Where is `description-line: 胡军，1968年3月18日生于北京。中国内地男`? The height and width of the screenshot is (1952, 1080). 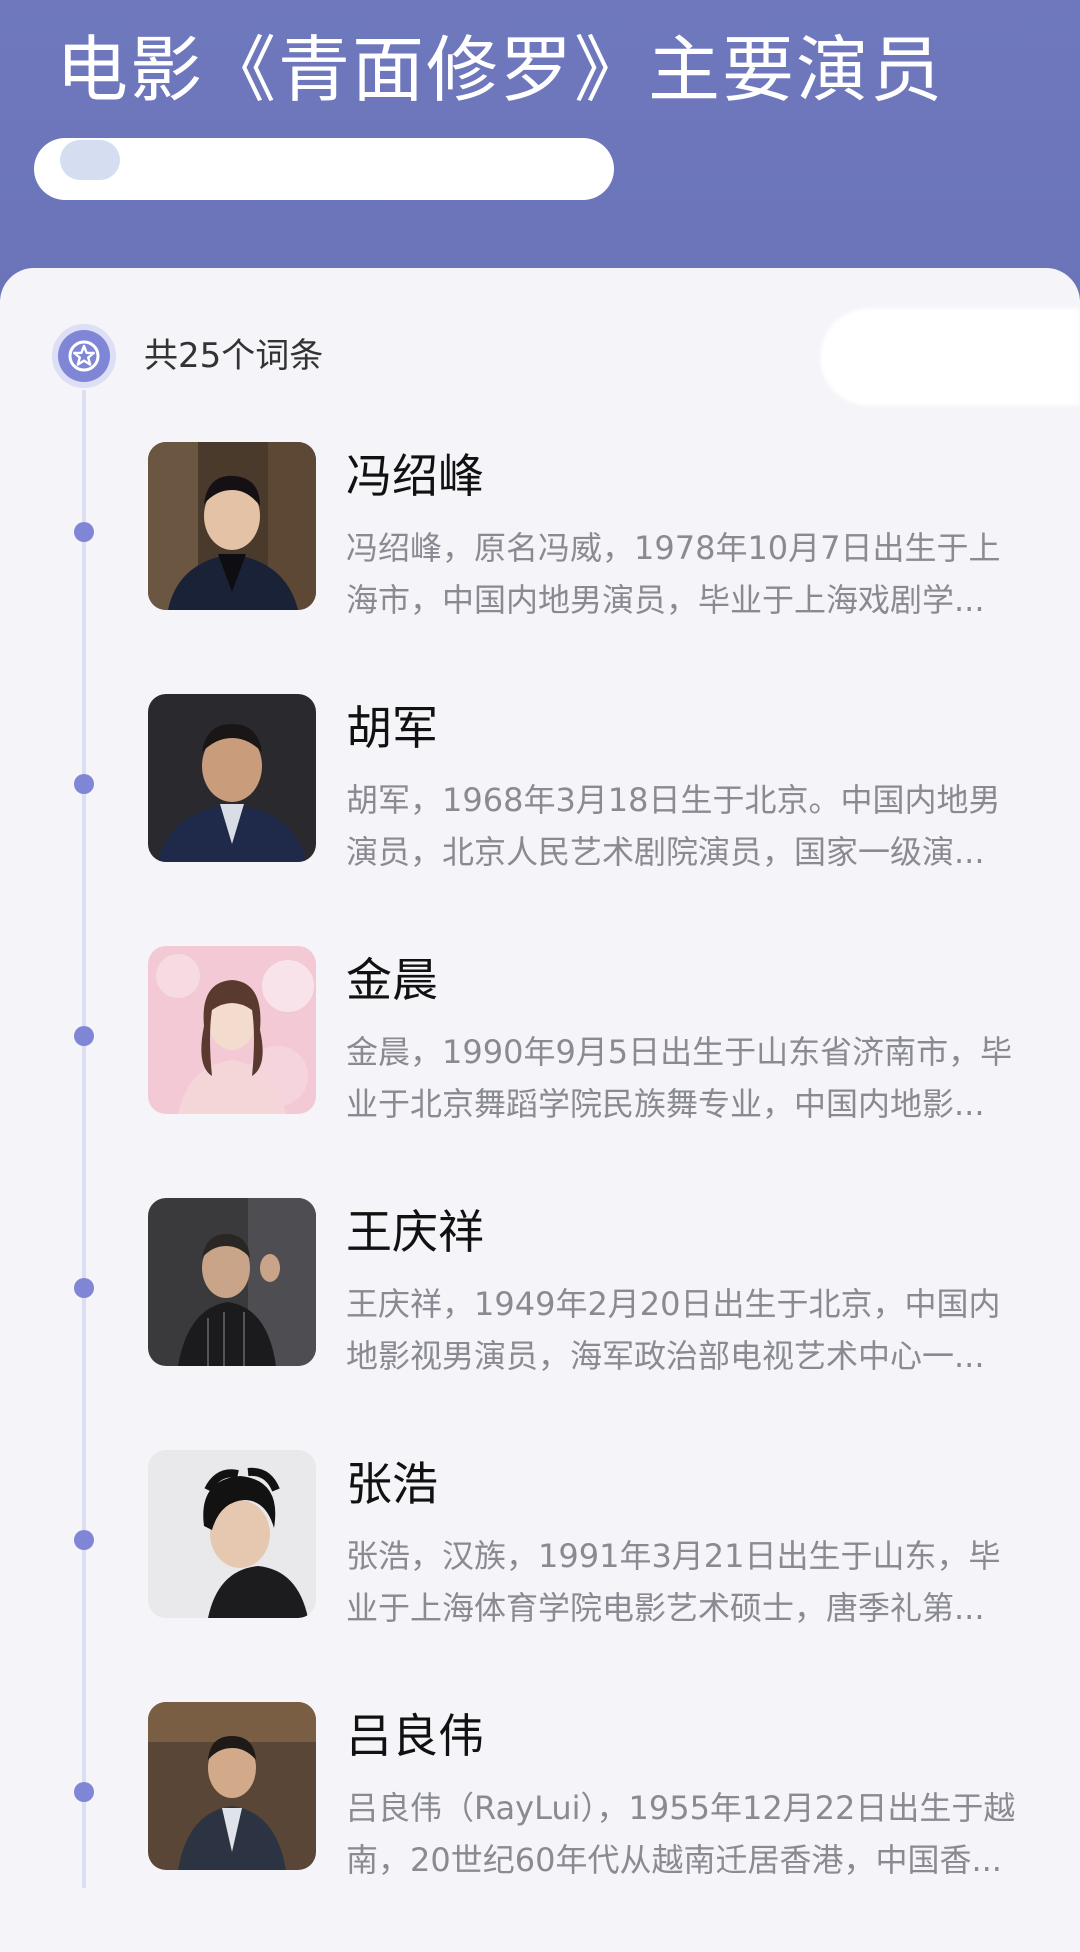 description-line: 胡军，1968年3月18日生于北京。中国内地男 is located at coordinates (673, 800).